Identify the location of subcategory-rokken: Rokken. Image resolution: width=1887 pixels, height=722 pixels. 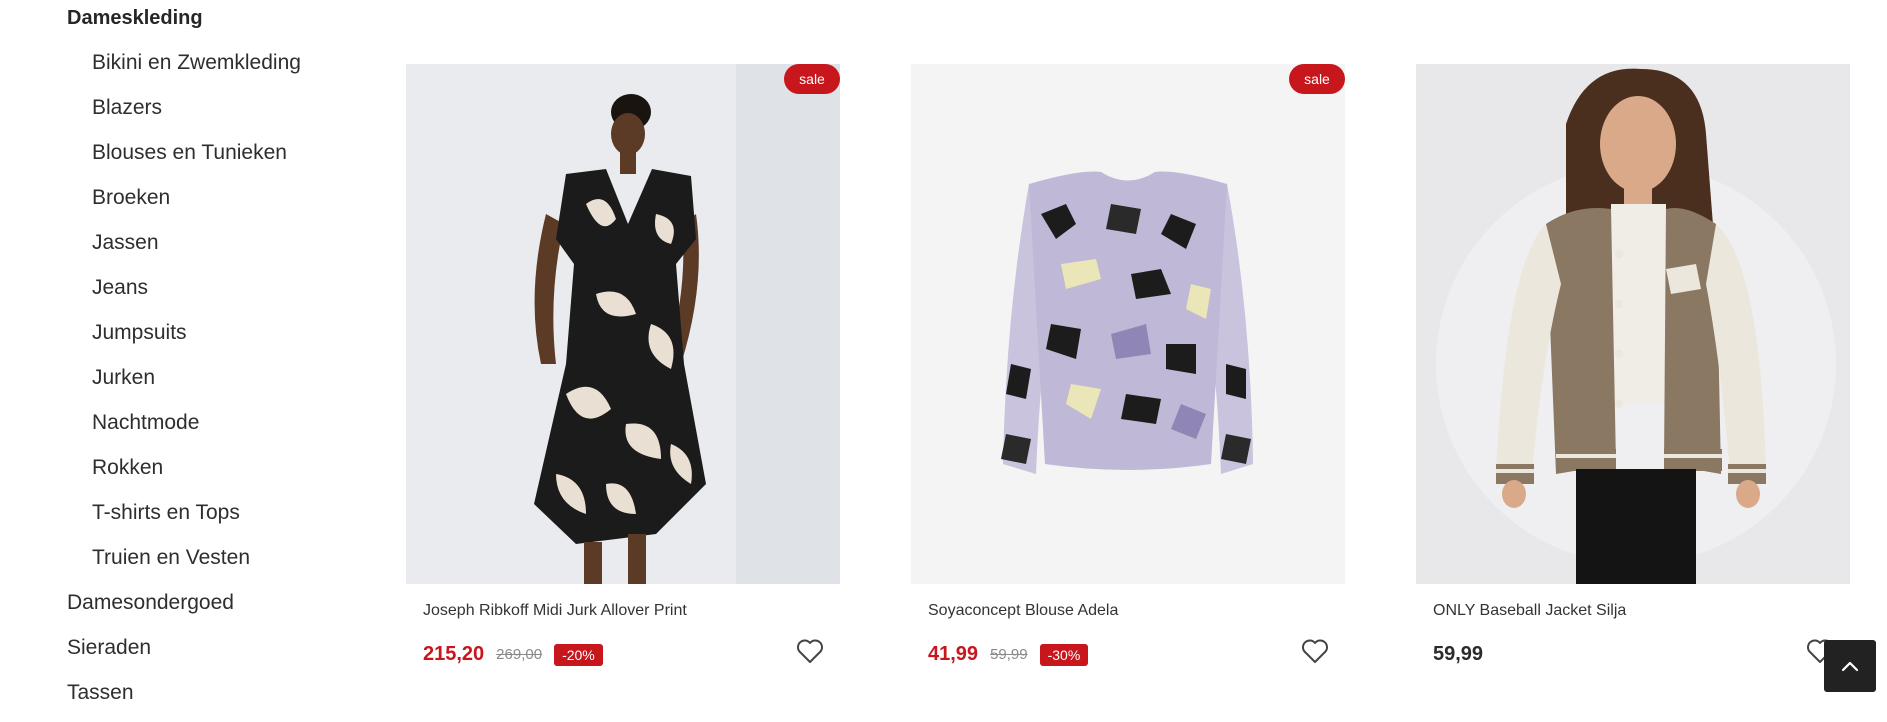
(196, 475).